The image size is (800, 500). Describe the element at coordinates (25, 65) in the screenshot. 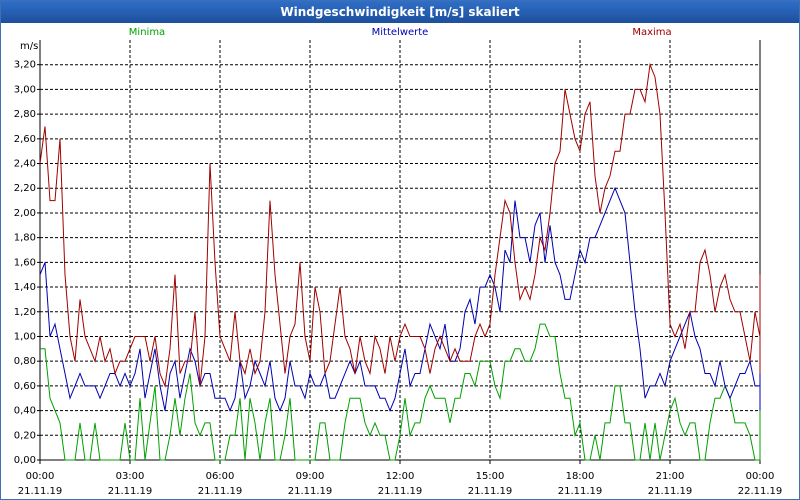

I see `y-tick-label: 3,20` at that location.